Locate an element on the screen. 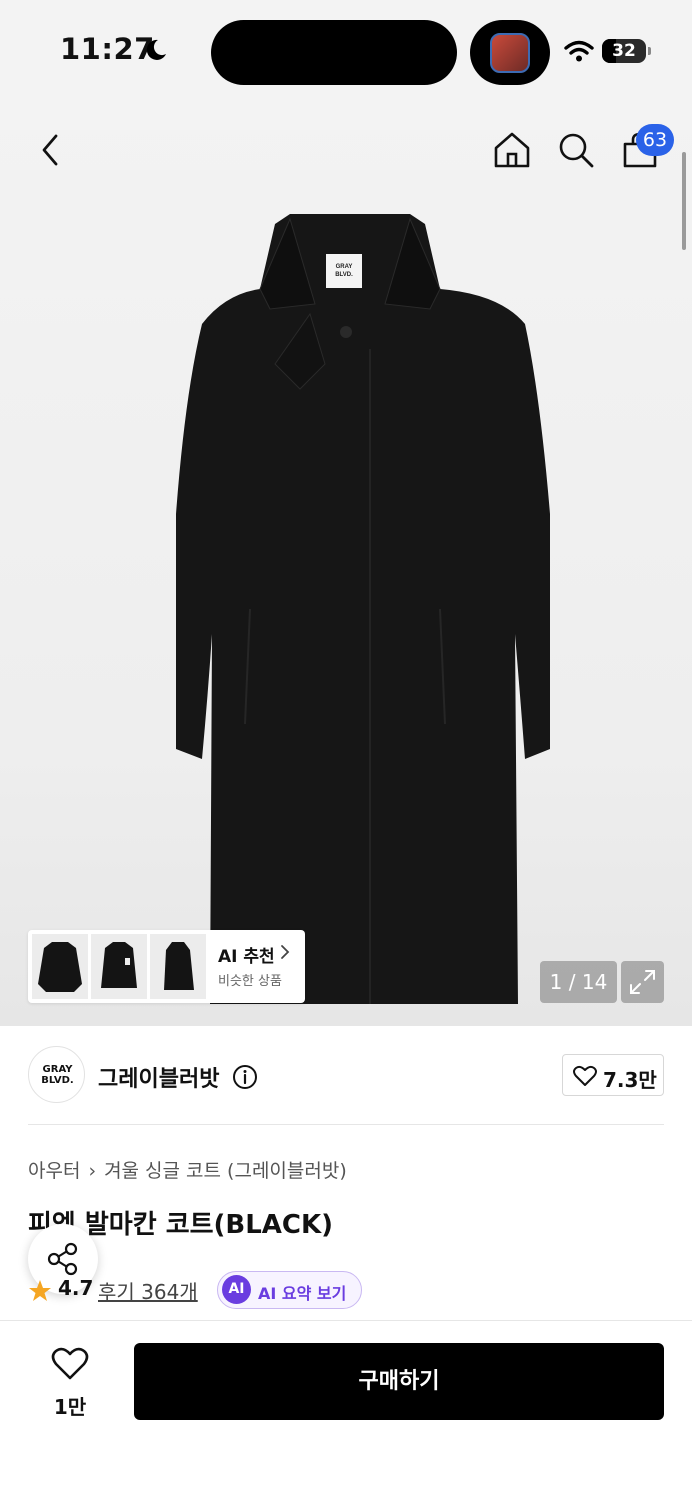 The image size is (692, 1500). ai-summary-label: AI 요약 보기 is located at coordinates (302, 1293).